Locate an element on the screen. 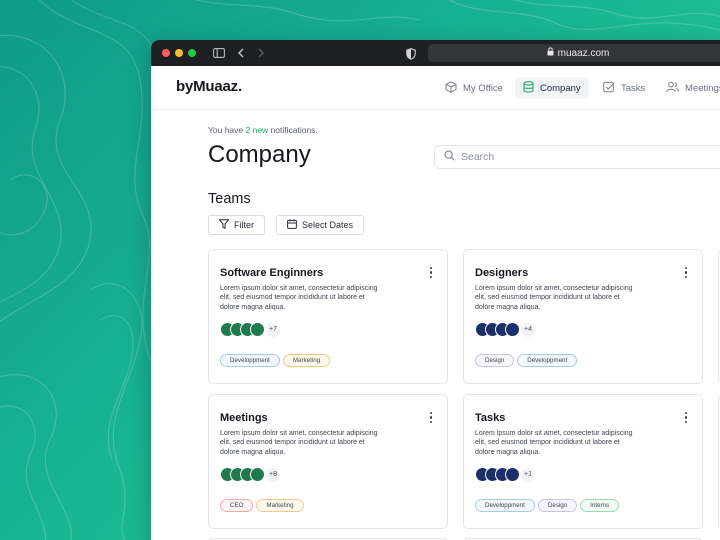 Image resolution: width=720 pixels, height=540 pixels. team-tags: Design Developpment is located at coordinates (526, 360).